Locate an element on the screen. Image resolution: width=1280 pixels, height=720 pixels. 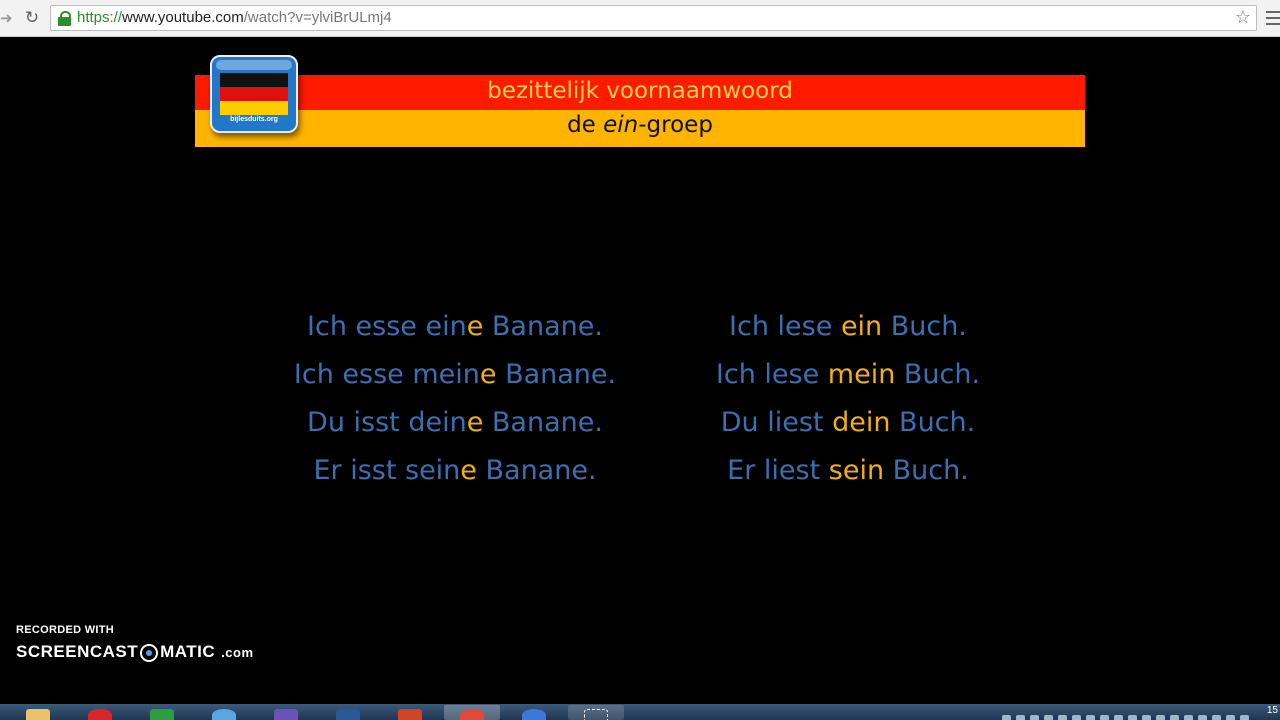
taskbar-powerpoint-icon is located at coordinates (410, 712).